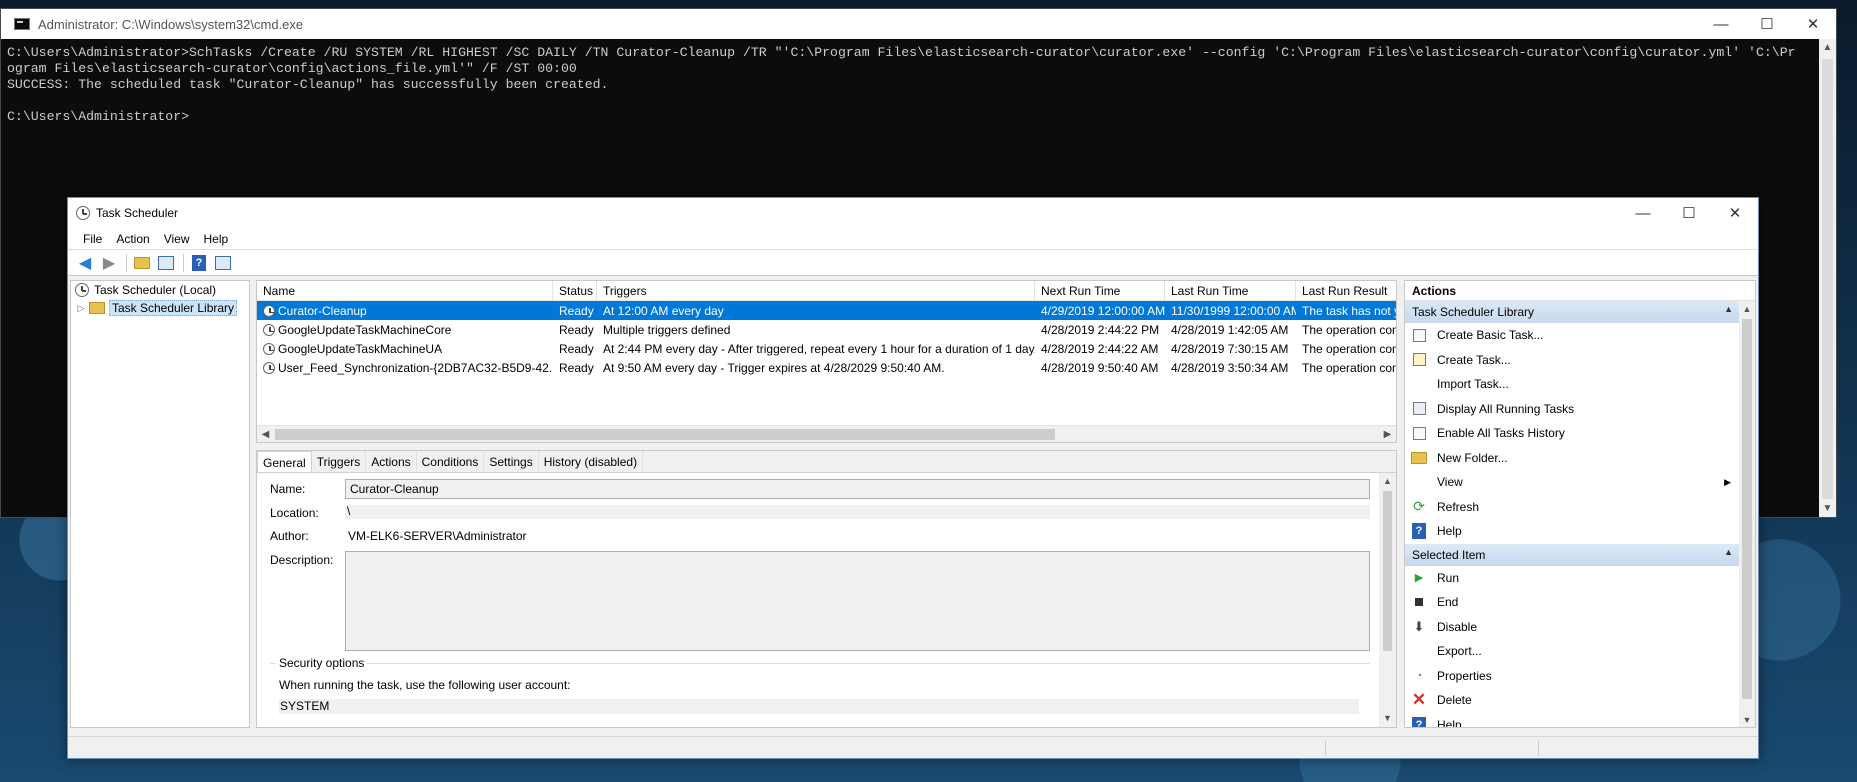  What do you see at coordinates (1572, 578) in the screenshot?
I see `action-run: ▶ Run` at bounding box center [1572, 578].